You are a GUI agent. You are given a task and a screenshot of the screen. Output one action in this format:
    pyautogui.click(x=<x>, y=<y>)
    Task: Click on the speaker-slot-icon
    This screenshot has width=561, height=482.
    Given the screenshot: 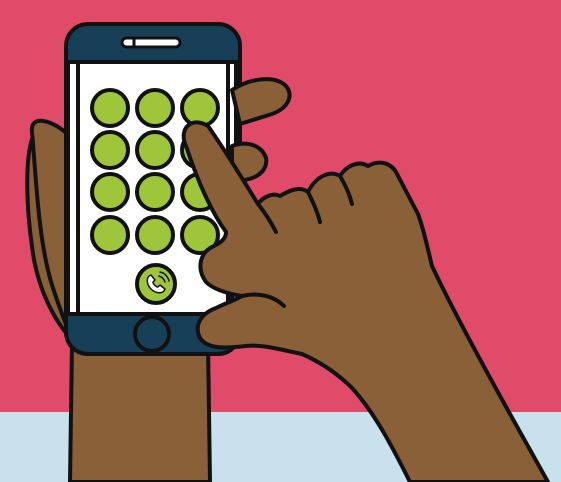 What is the action you would take?
    pyautogui.click(x=151, y=42)
    